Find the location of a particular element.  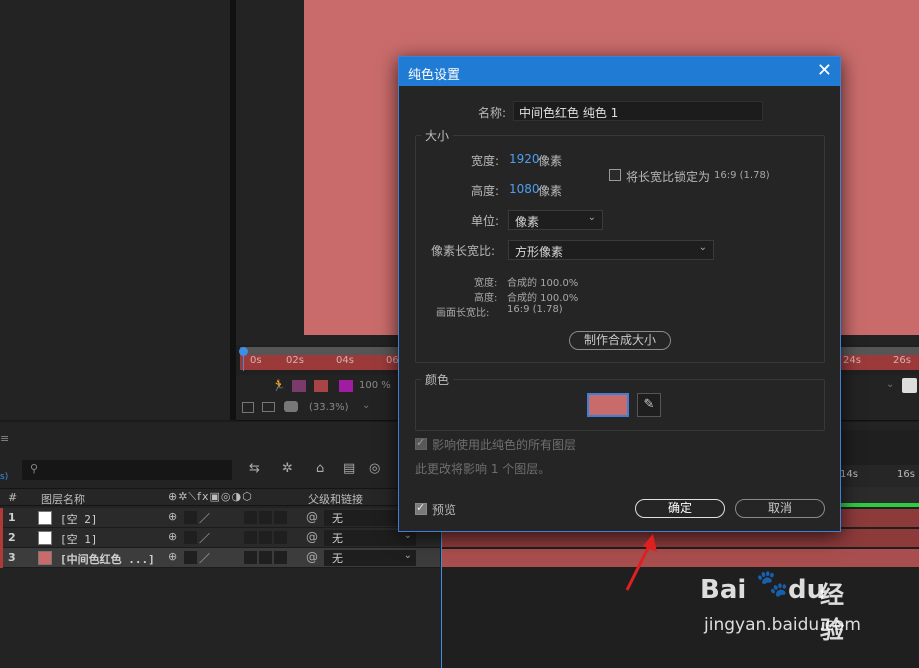

info-frame-label: 画面长宽比: is located at coordinates (463, 313).